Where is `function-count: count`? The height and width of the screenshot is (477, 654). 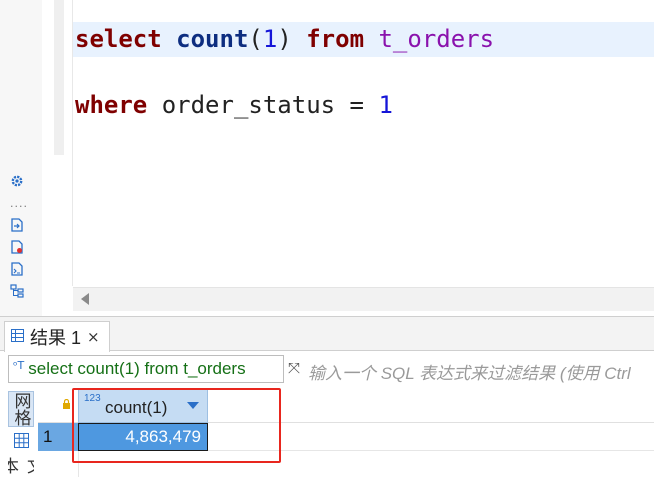 function-count: count is located at coordinates (212, 39).